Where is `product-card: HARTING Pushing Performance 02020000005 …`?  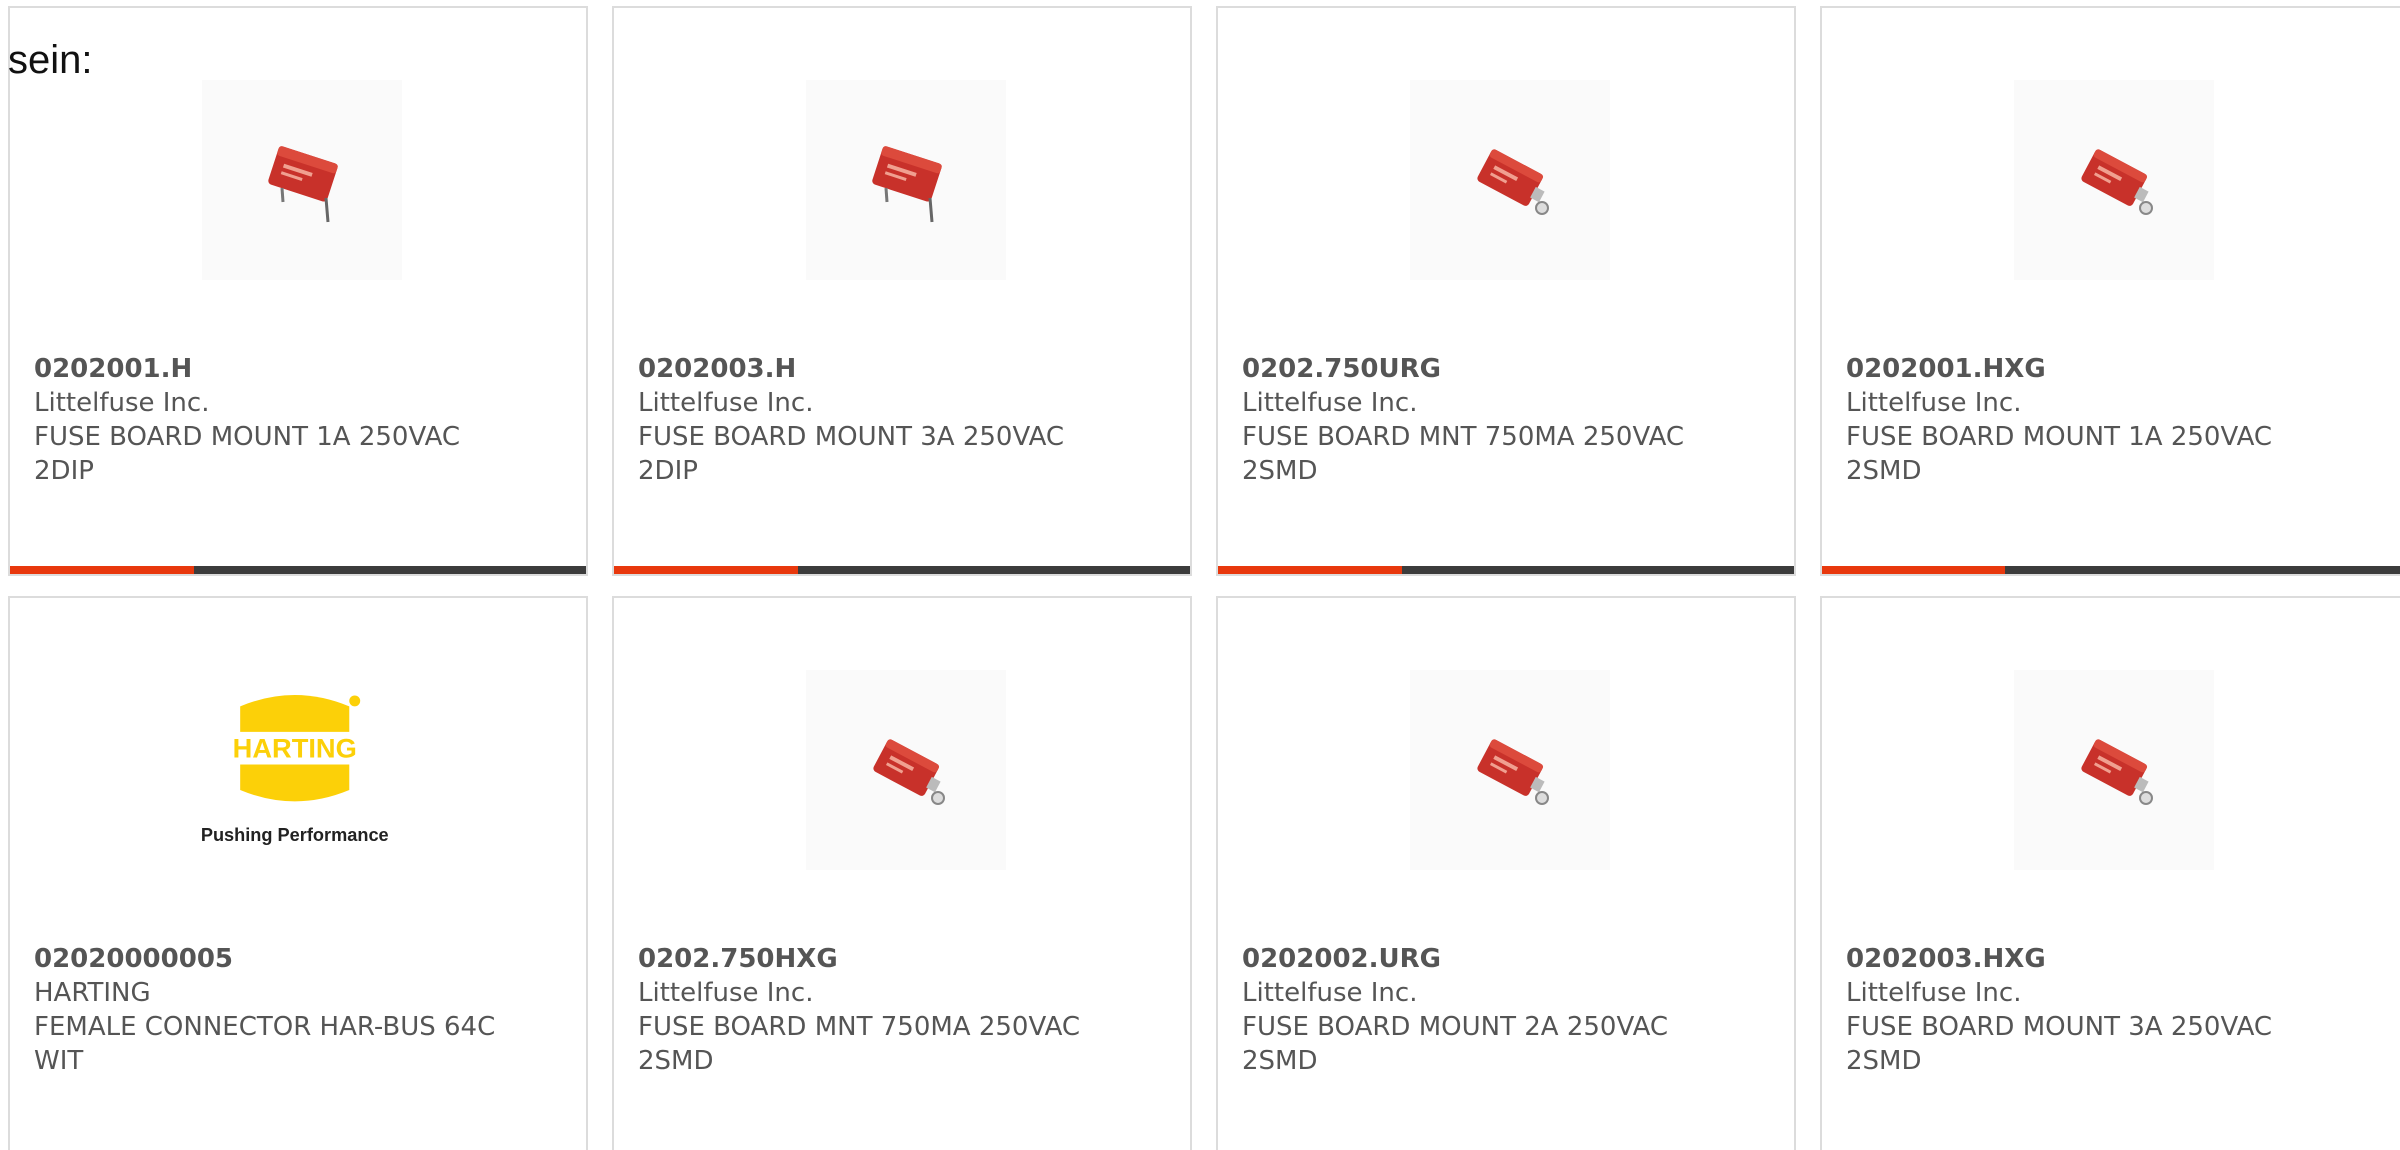 product-card: HARTING Pushing Performance 02020000005 … is located at coordinates (298, 873).